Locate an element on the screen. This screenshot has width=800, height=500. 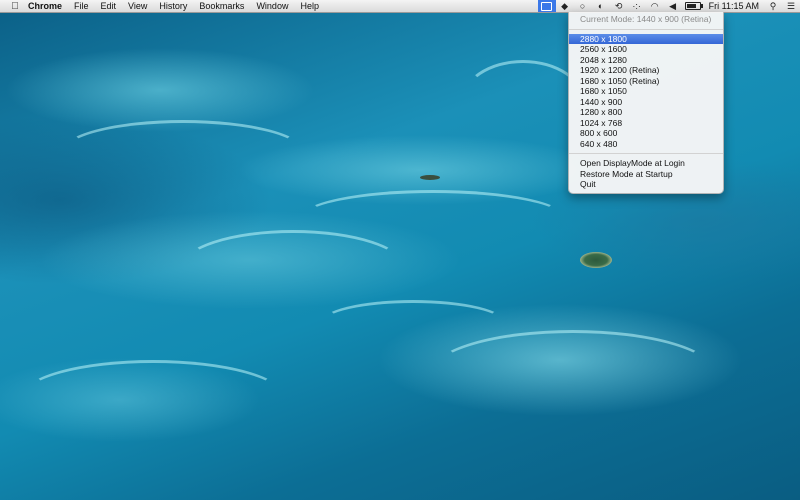
sync-icon: ◐ is located at coordinates (601, 6).